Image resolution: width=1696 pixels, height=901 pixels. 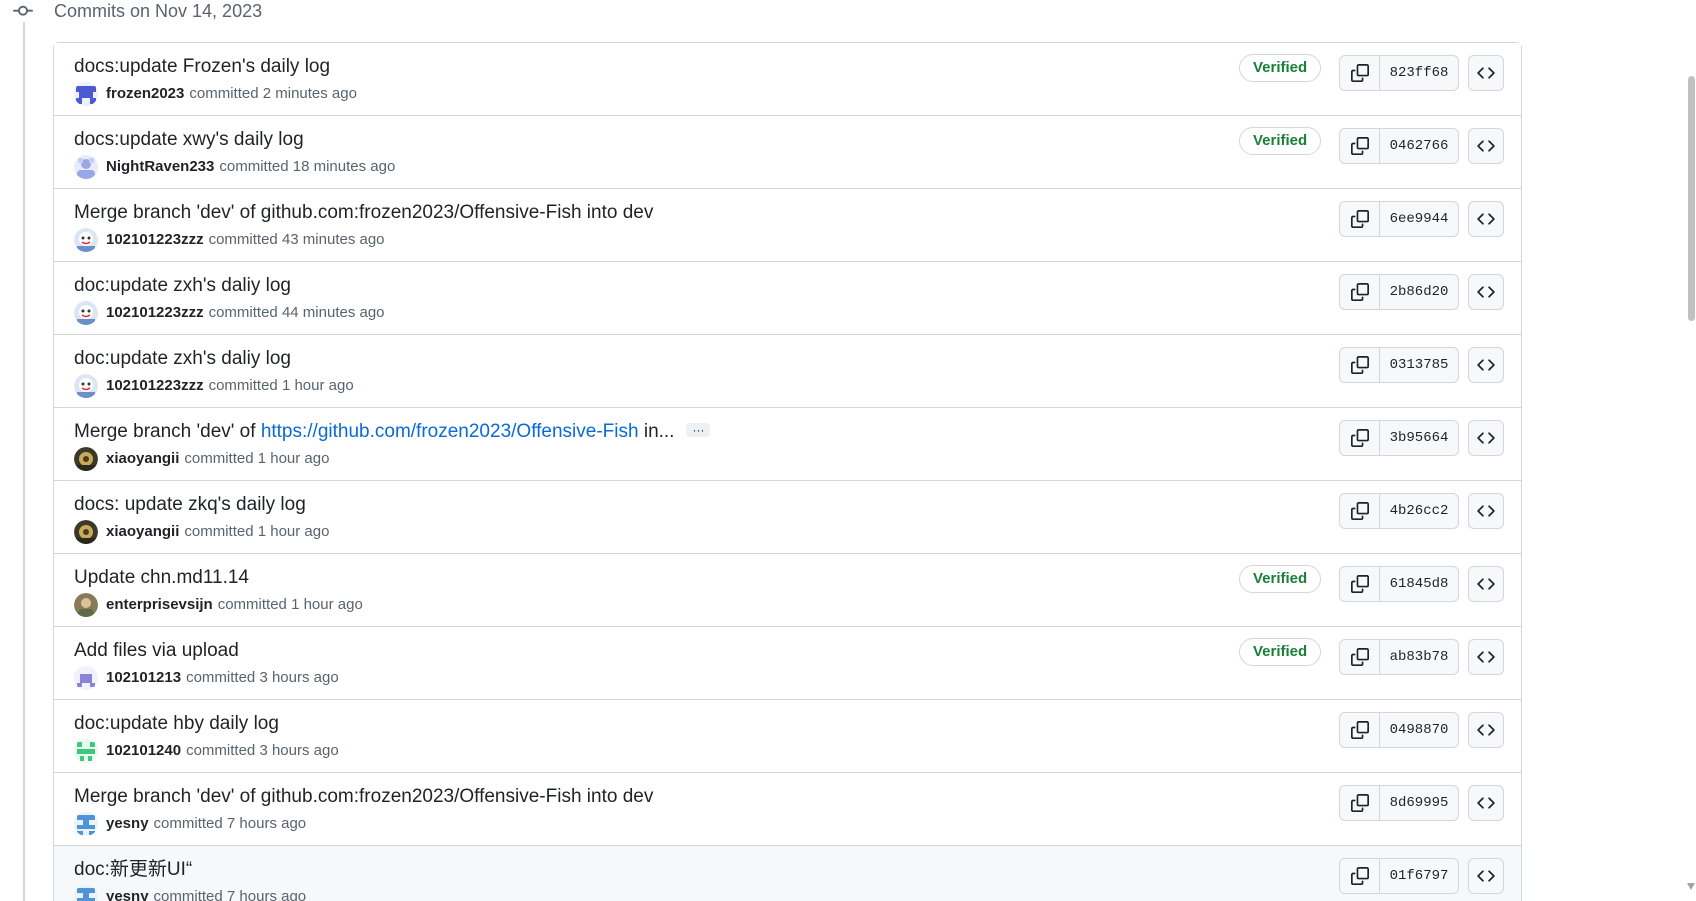 What do you see at coordinates (1419, 438) in the screenshot?
I see `commit-sha-link: 3b95664` at bounding box center [1419, 438].